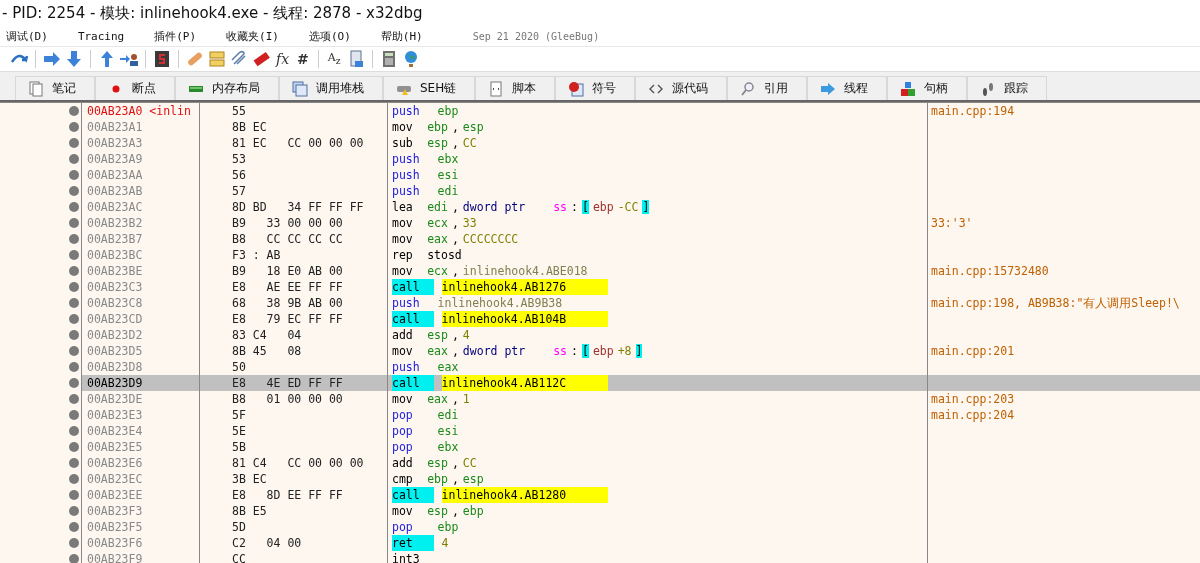  What do you see at coordinates (294, 557) in the screenshot?
I see `bytes-cell: CC` at bounding box center [294, 557].